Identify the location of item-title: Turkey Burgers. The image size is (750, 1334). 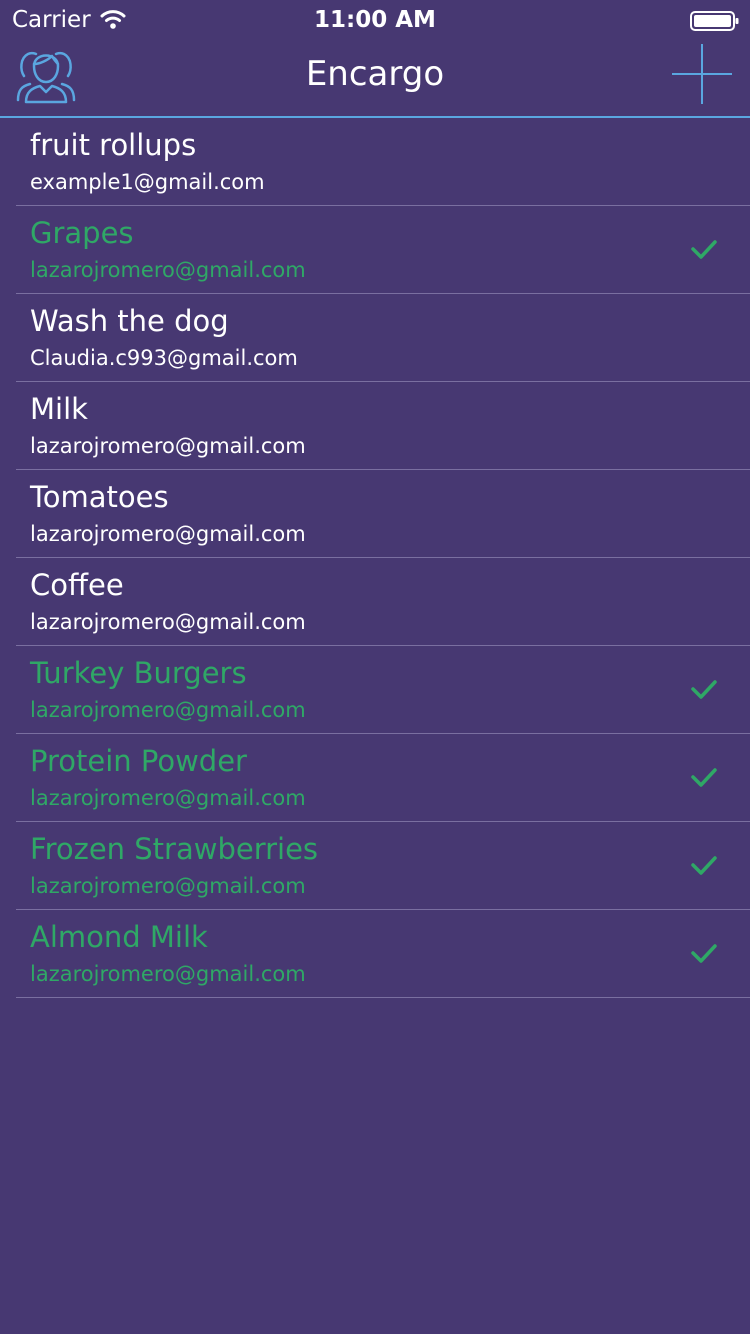
(138, 673).